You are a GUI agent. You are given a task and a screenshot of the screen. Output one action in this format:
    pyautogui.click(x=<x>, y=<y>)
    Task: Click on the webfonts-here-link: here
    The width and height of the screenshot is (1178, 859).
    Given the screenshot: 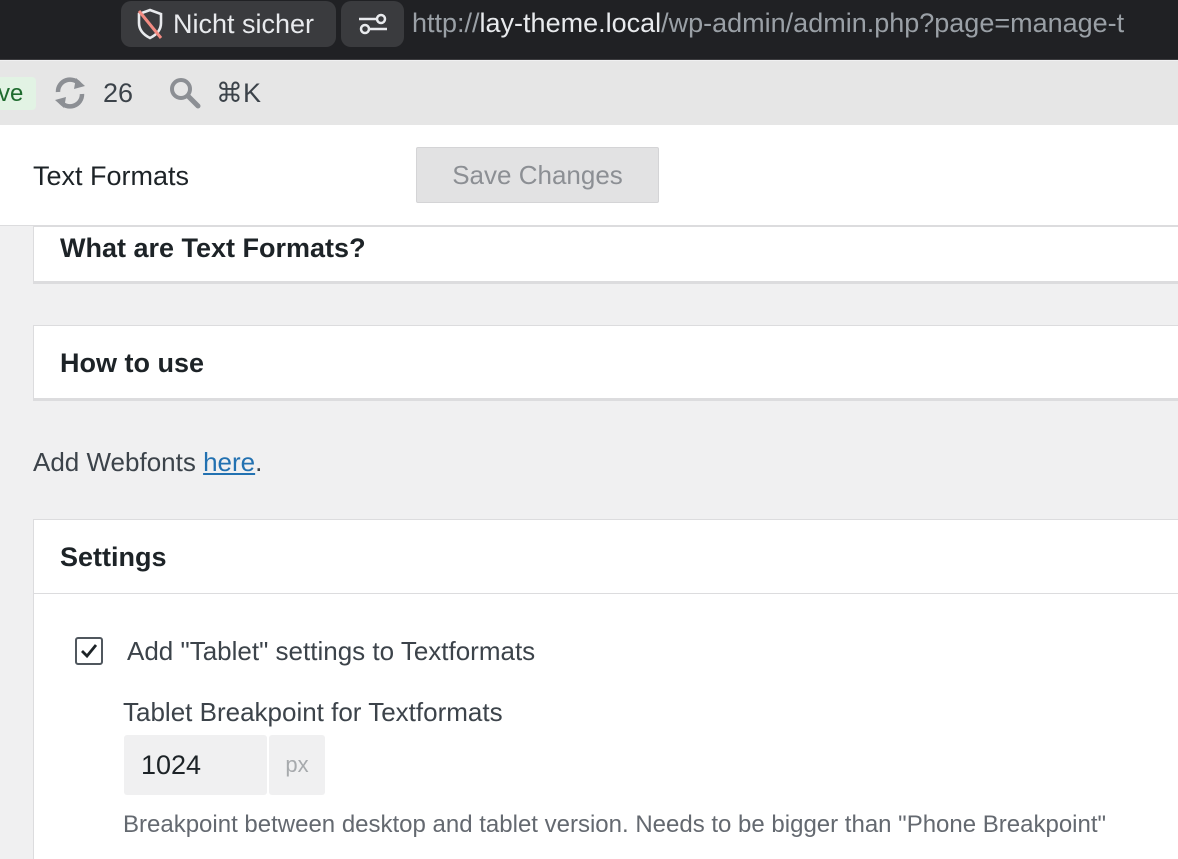 What is the action you would take?
    pyautogui.click(x=229, y=462)
    